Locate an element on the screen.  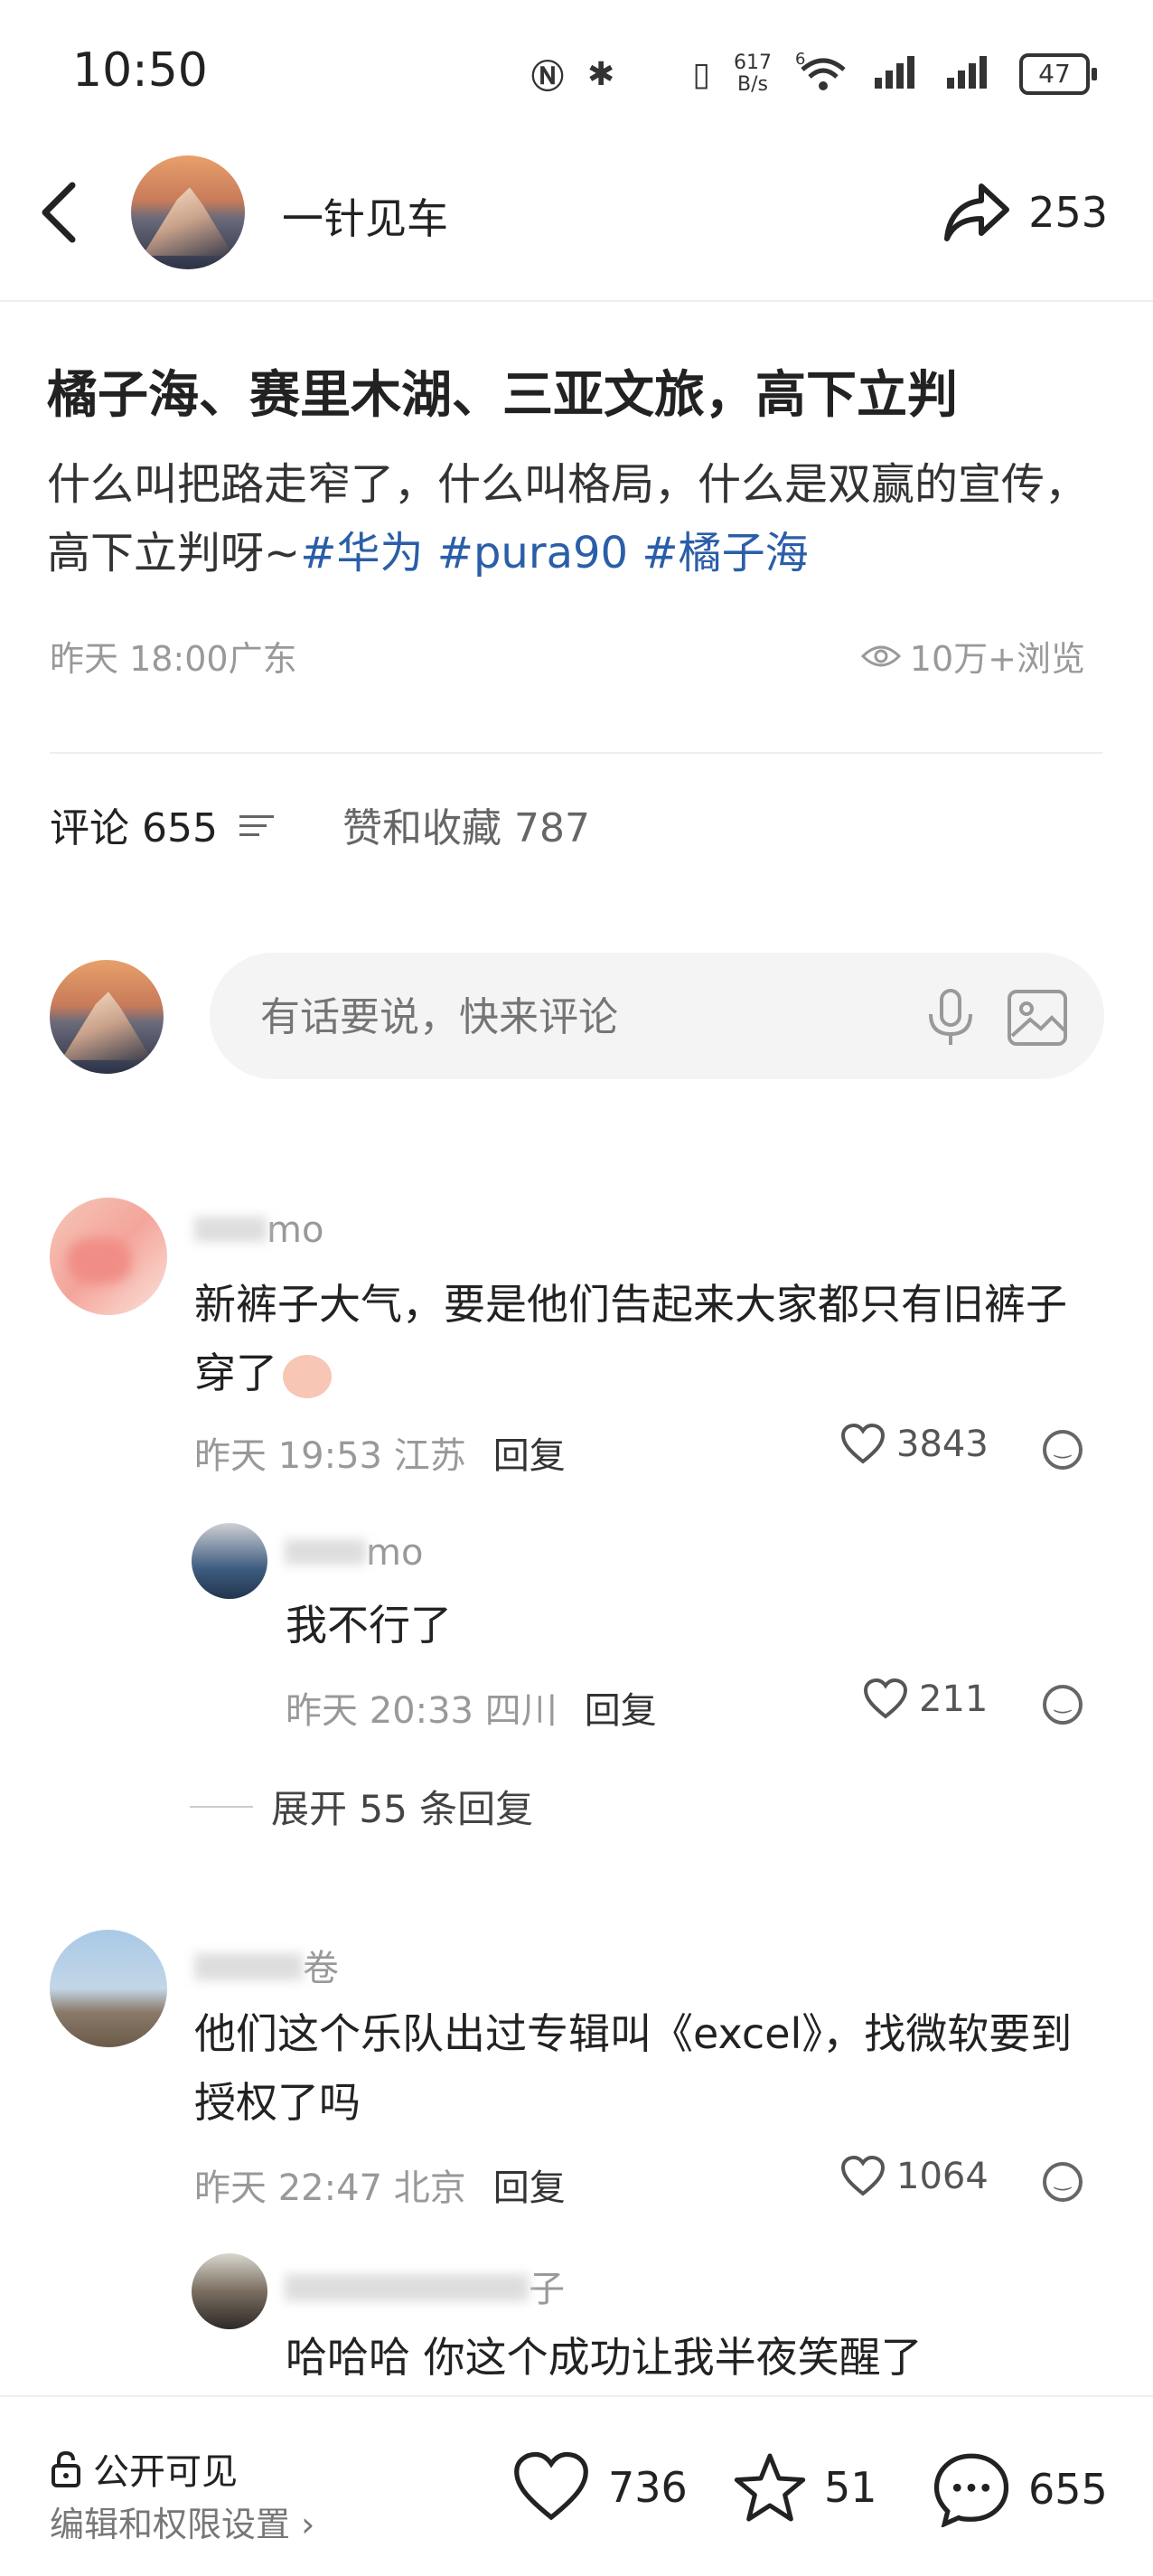
comment-tabs: 评论 655 赞和收藏 787 is located at coordinates (320, 824).